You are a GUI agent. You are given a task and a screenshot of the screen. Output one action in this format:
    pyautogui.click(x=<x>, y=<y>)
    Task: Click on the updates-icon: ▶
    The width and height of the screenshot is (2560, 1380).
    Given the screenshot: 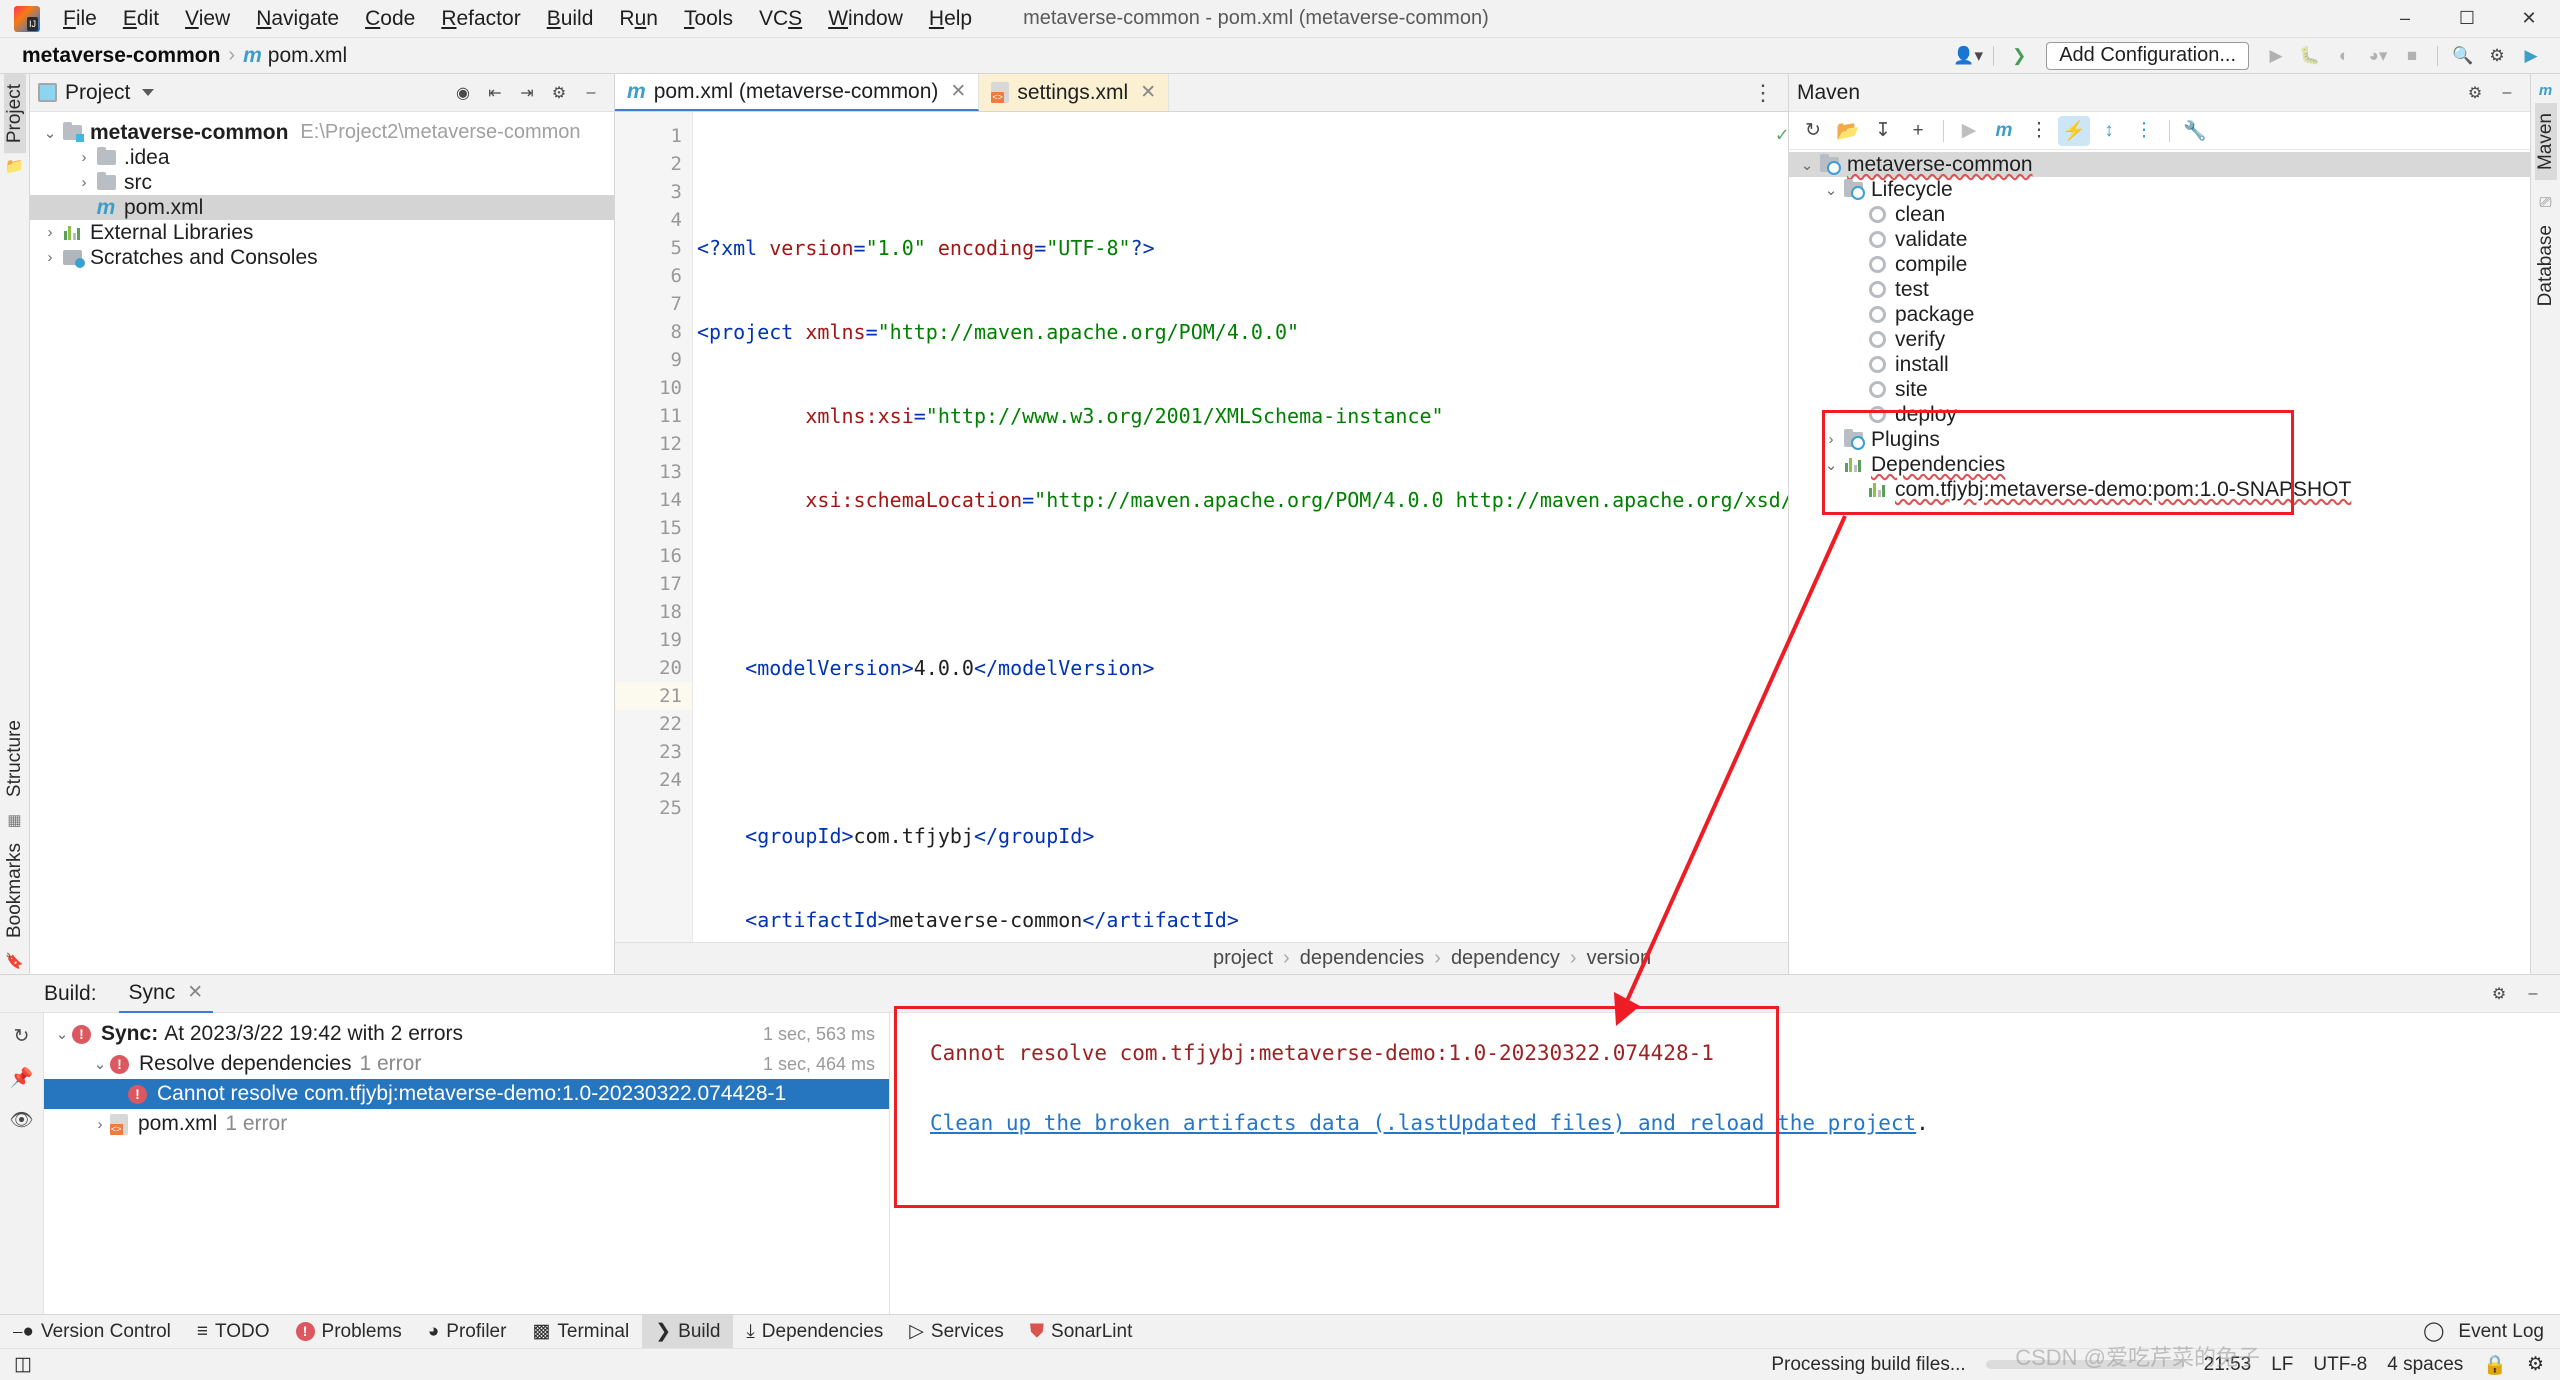 What is the action you would take?
    pyautogui.click(x=2531, y=56)
    